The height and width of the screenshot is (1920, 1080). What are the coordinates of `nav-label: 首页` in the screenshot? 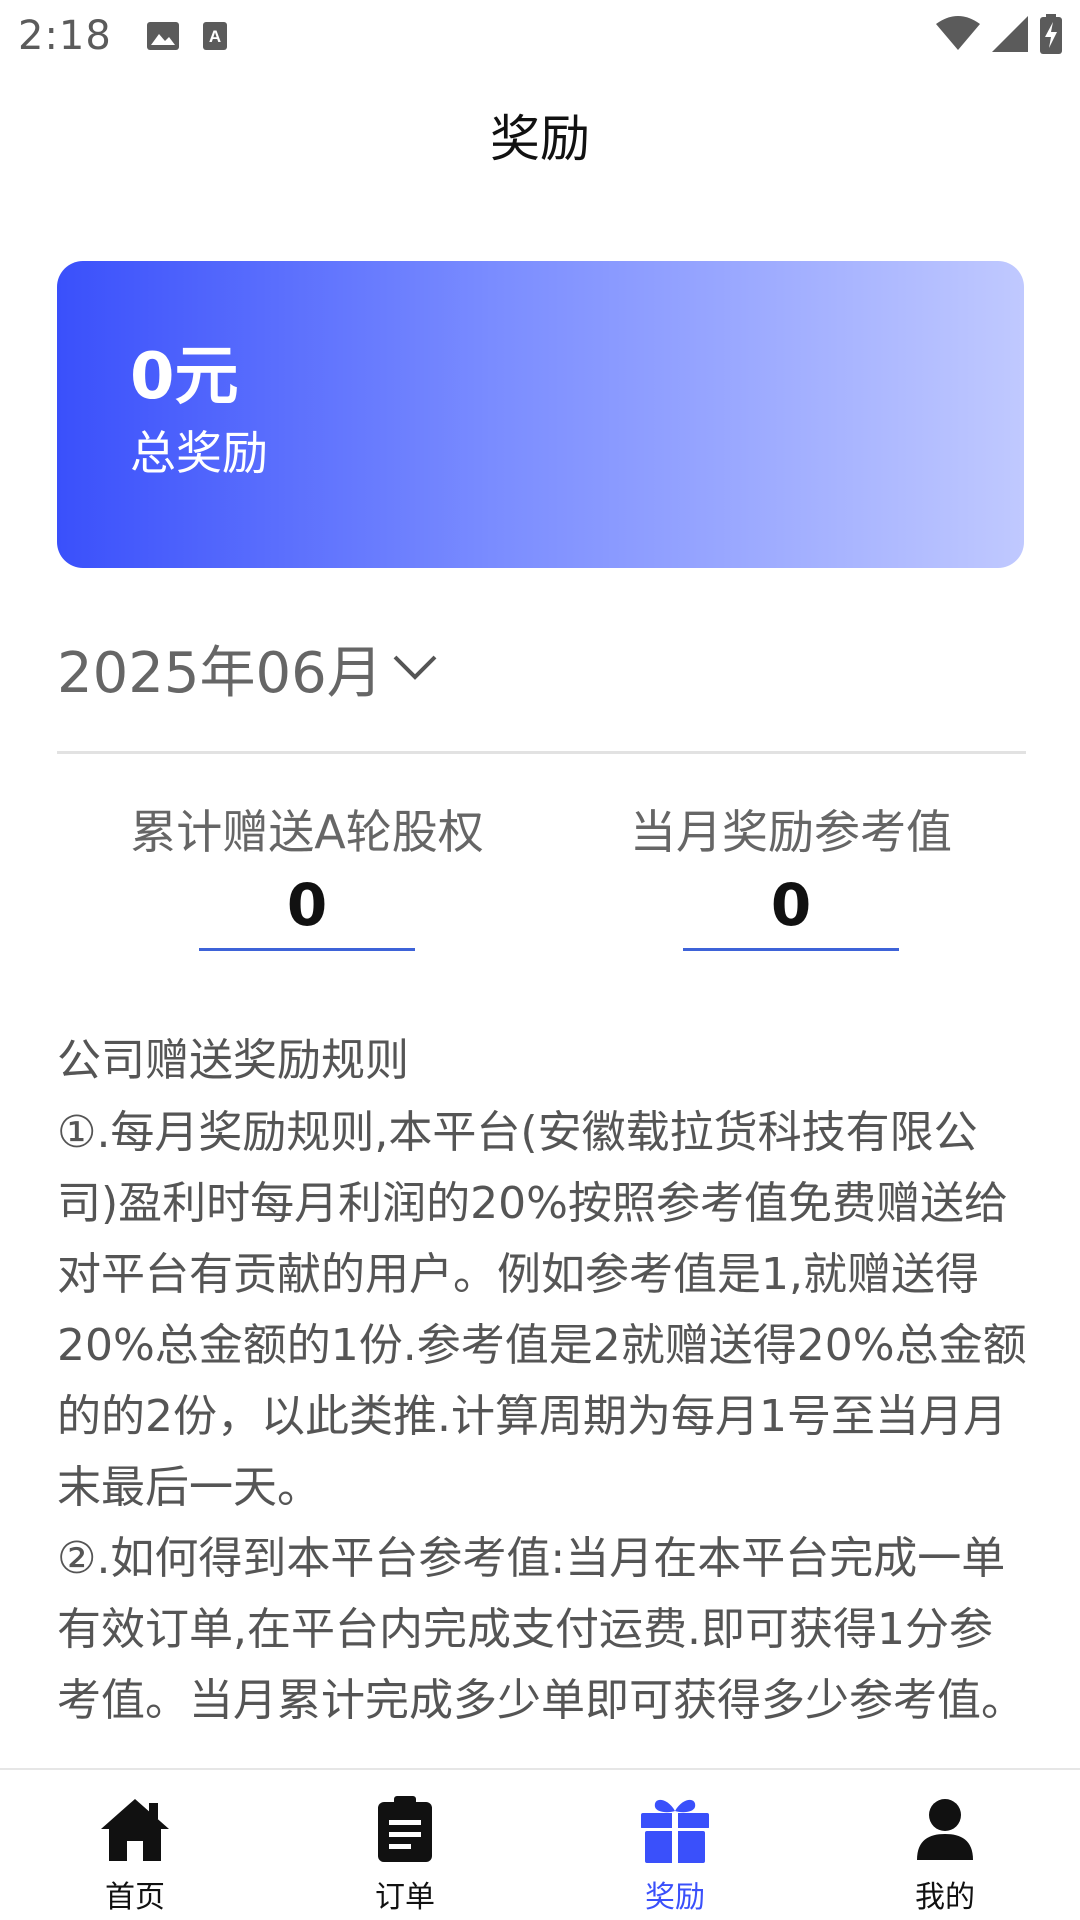 It's located at (135, 1897).